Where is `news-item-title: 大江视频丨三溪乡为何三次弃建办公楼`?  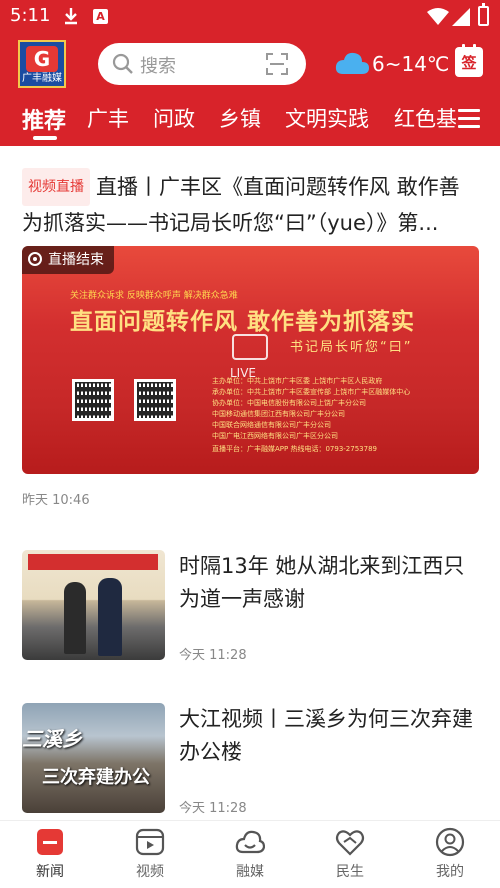
news-item-title: 大江视频丨三溪乡为何三次弃建办公楼 is located at coordinates (326, 735).